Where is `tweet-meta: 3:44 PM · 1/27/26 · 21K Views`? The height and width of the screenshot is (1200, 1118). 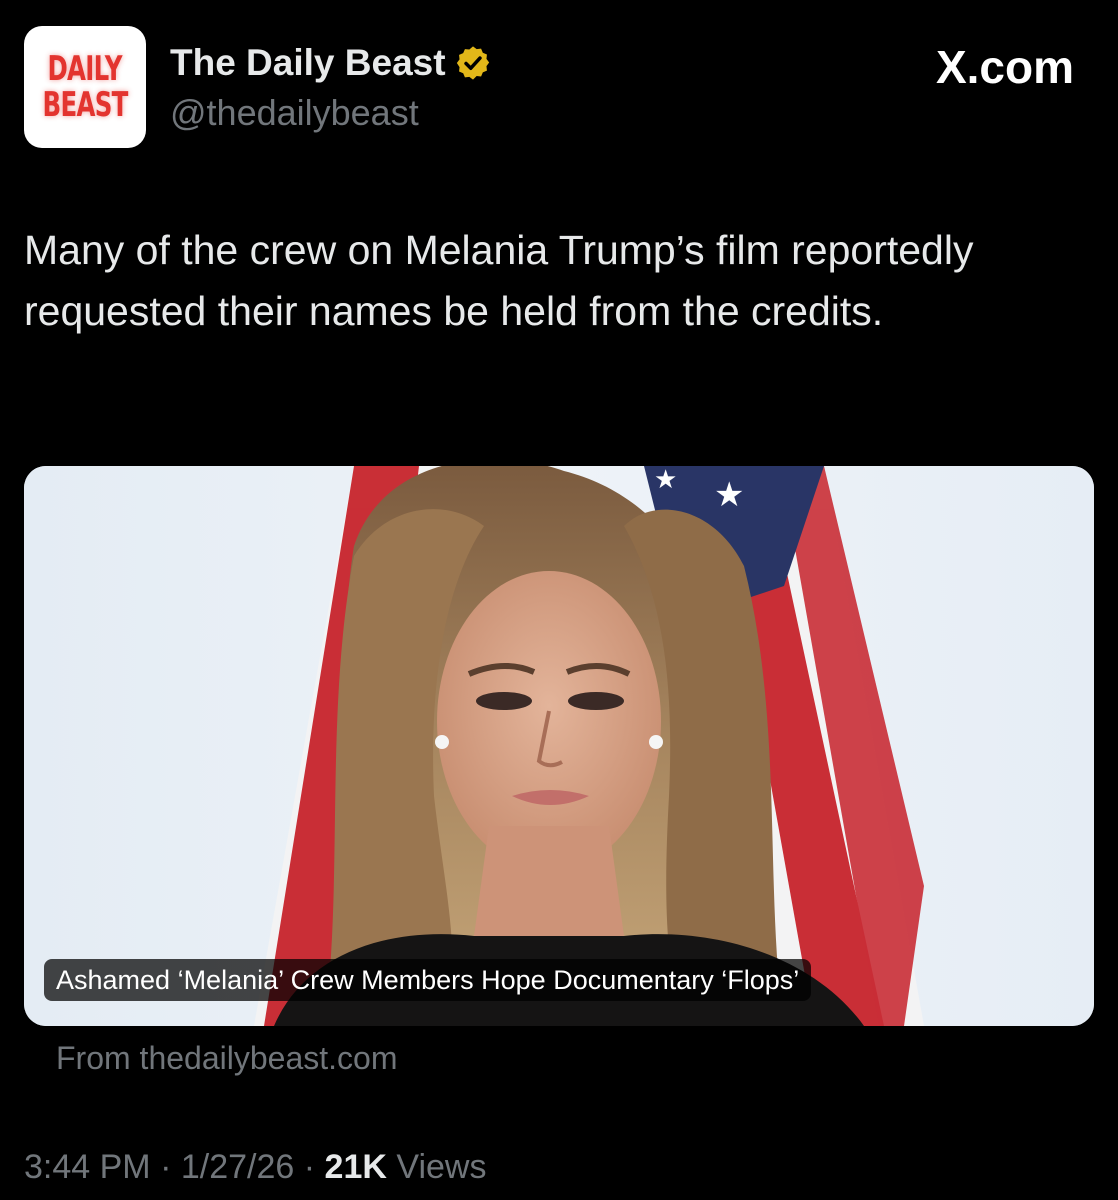
tweet-meta: 3:44 PM · 1/27/26 · 21K Views is located at coordinates (255, 1167).